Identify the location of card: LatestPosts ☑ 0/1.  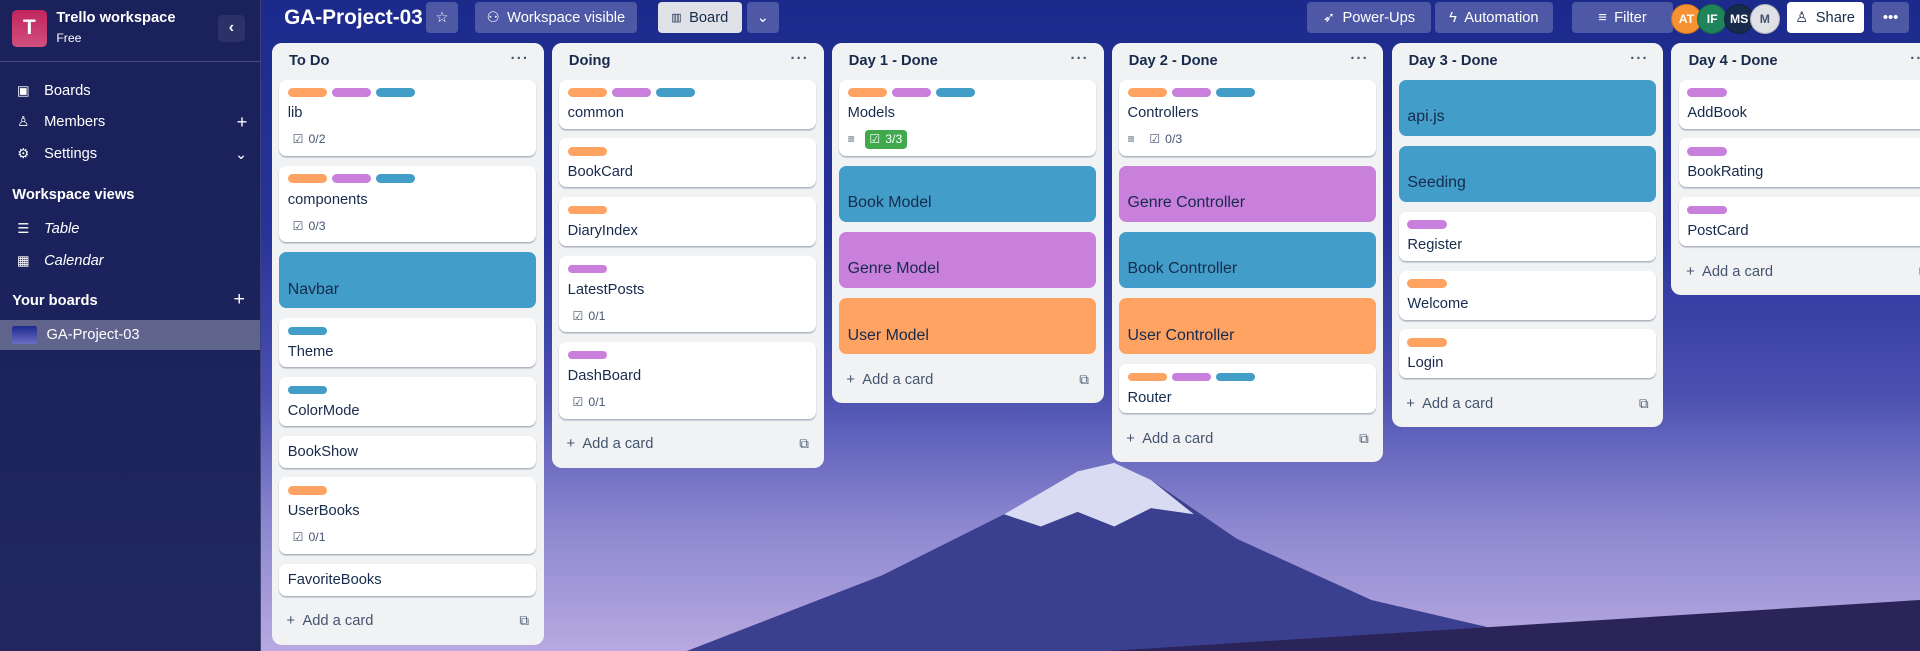
(688, 294).